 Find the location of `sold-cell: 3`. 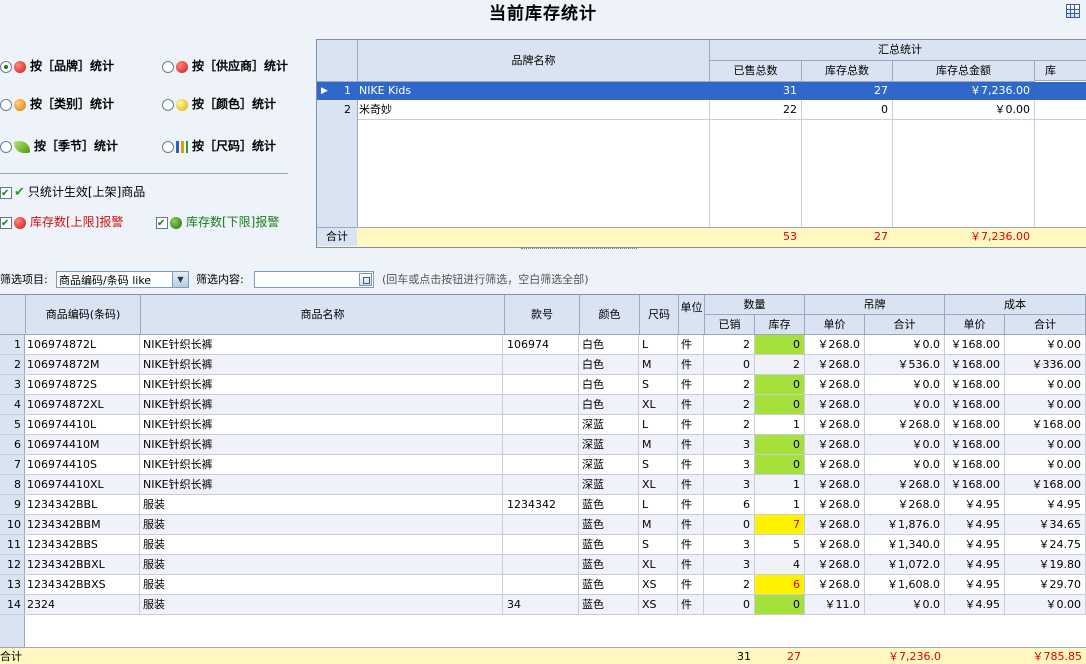

sold-cell: 3 is located at coordinates (730, 544).